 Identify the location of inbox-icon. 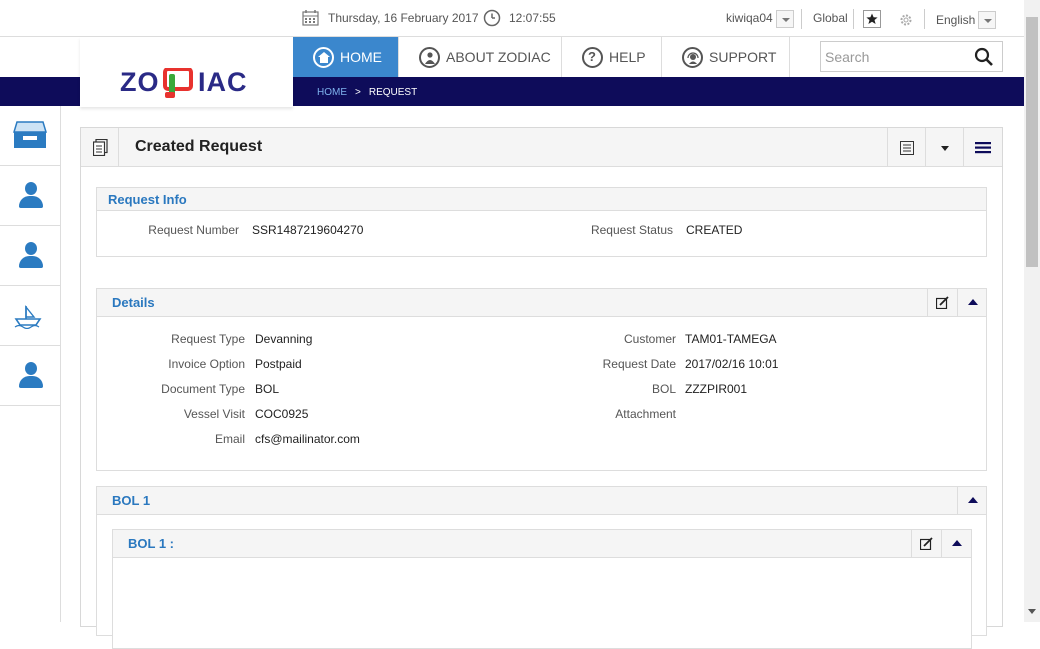
(30, 134).